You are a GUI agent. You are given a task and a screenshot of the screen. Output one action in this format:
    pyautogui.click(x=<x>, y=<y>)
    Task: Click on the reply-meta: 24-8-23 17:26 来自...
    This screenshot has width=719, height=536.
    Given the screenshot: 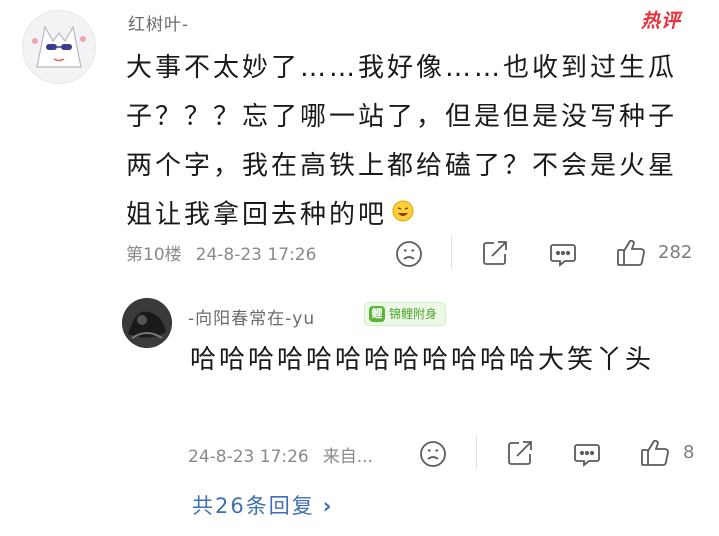 What is the action you would take?
    pyautogui.click(x=280, y=454)
    